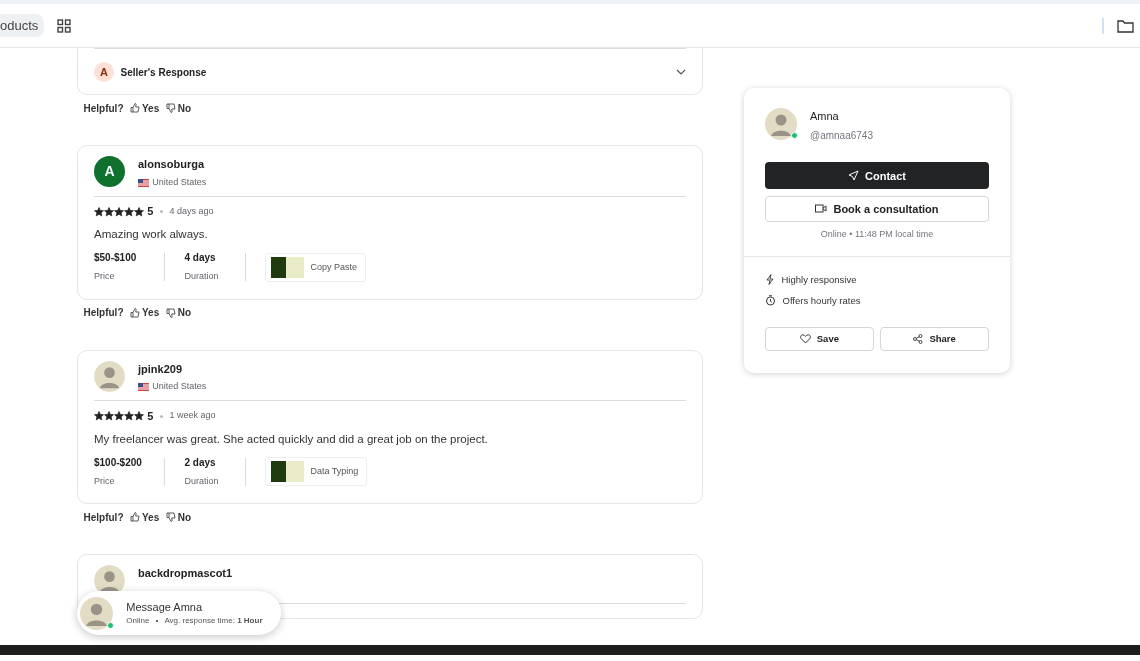 The width and height of the screenshot is (1140, 661). Describe the element at coordinates (877, 208) in the screenshot. I see `book-consultation-button: Book a consultation` at that location.